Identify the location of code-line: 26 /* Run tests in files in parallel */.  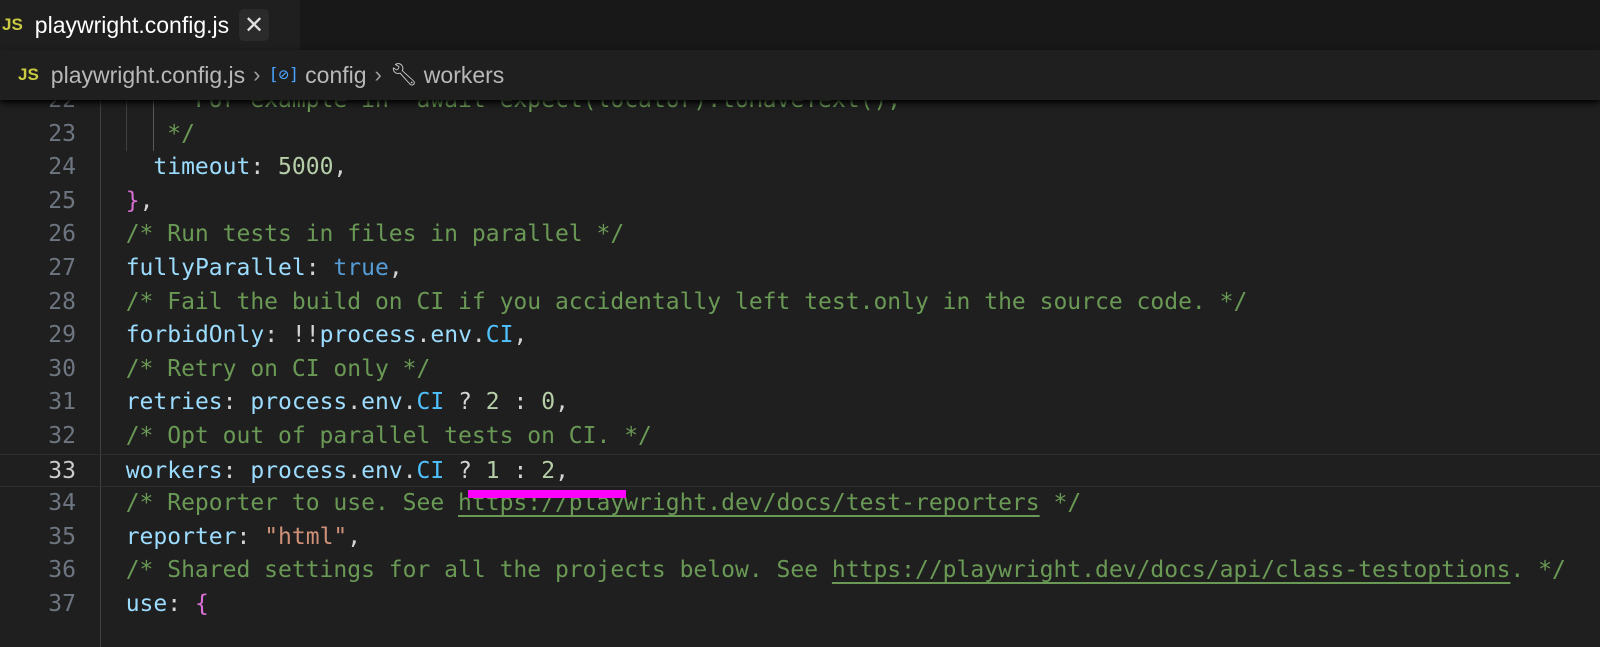
(800, 235).